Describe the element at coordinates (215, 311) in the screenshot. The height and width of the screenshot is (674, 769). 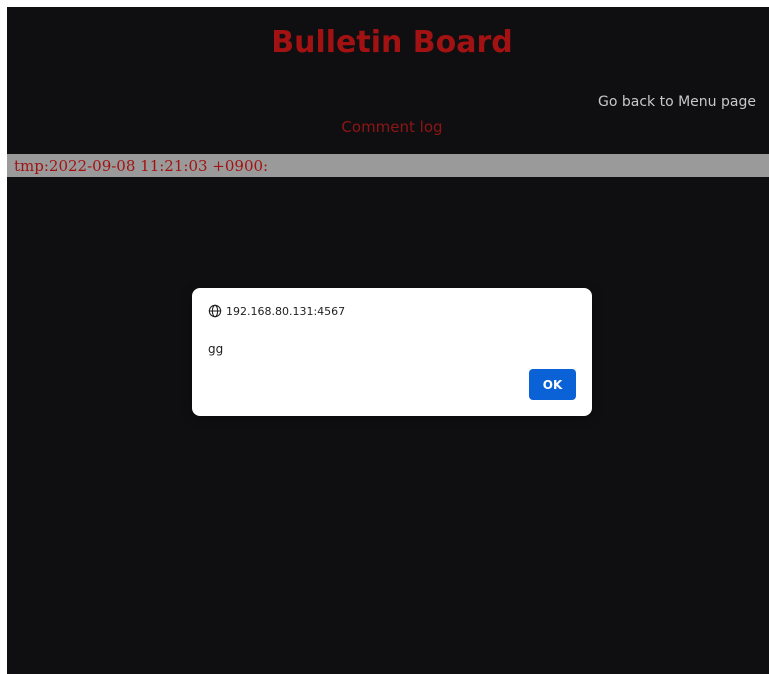
I see `globe-icon` at that location.